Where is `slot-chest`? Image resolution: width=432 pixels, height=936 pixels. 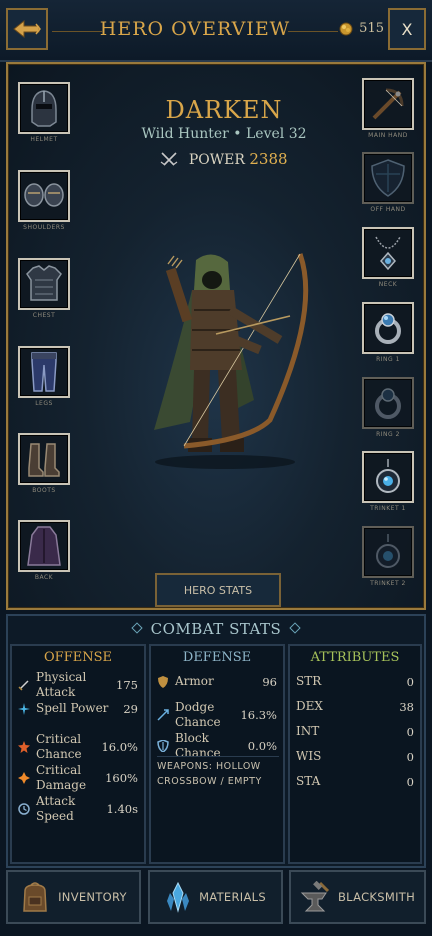
slot-chest is located at coordinates (44, 284).